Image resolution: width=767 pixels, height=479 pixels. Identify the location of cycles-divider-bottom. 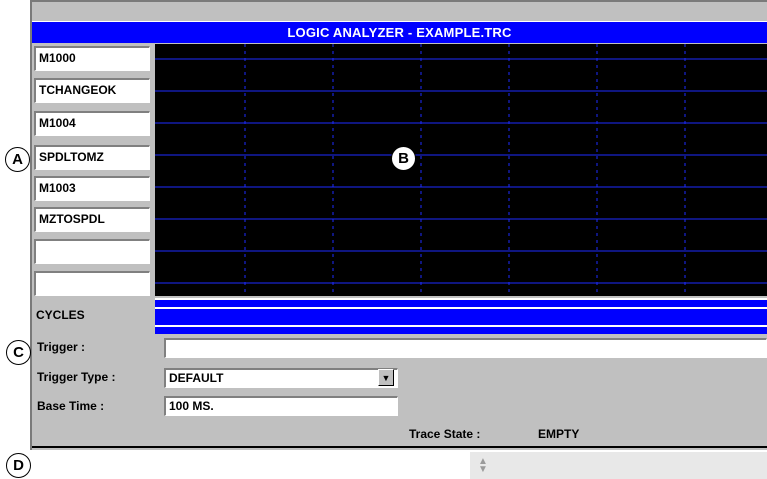
(461, 326).